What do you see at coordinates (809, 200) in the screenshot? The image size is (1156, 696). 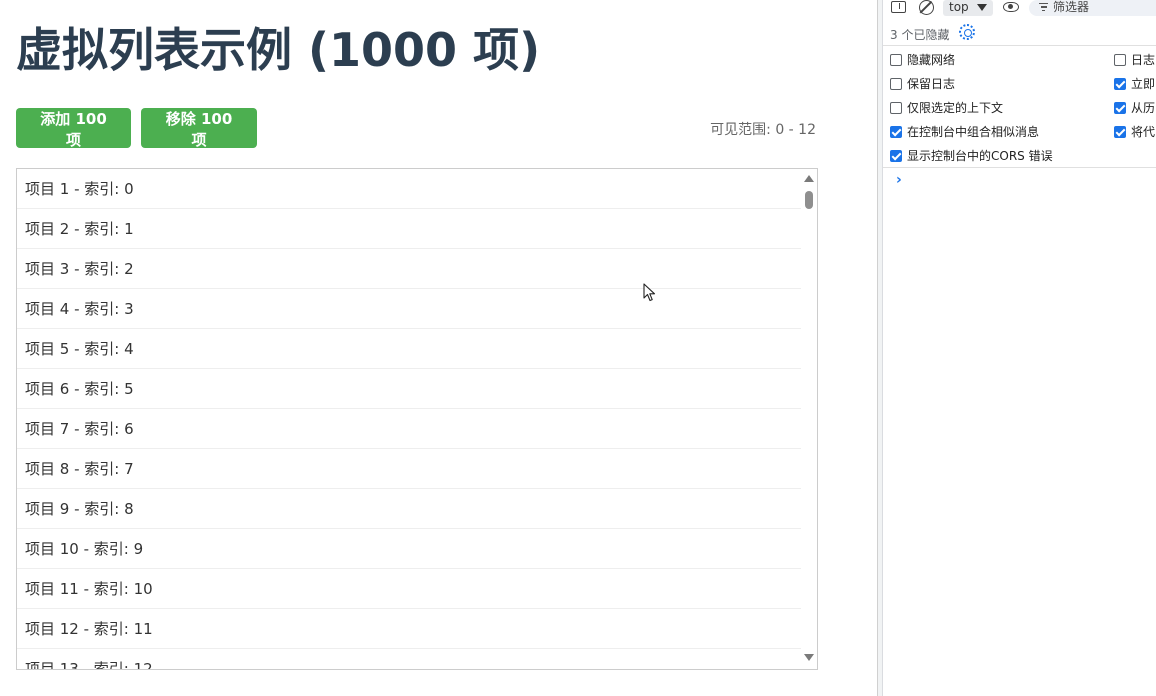 I see `scroll-thumb` at bounding box center [809, 200].